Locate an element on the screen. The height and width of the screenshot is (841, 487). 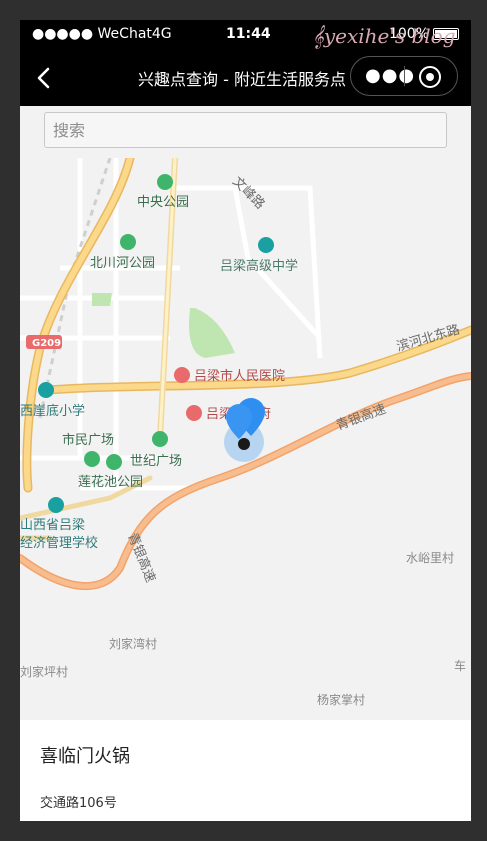
location-marker is located at coordinates (244, 430).